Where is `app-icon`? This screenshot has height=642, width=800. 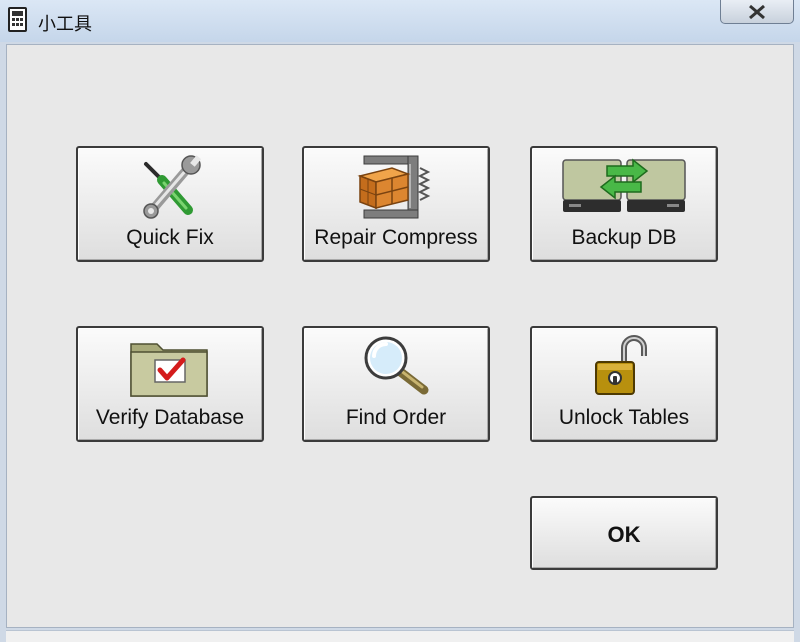
app-icon is located at coordinates (18, 20).